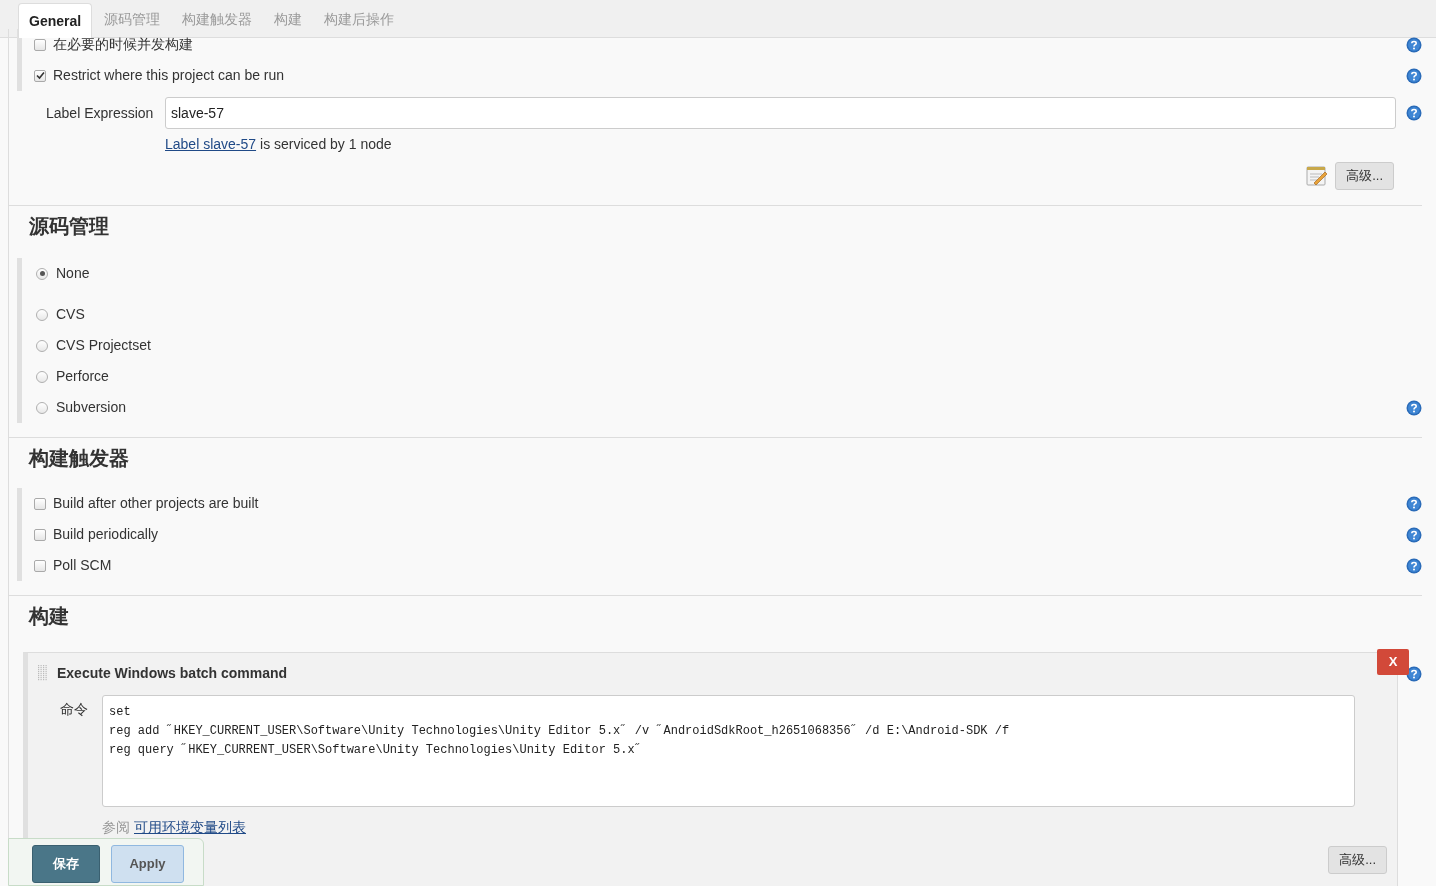  I want to click on section-heading: 构建触发器, so click(79, 458).